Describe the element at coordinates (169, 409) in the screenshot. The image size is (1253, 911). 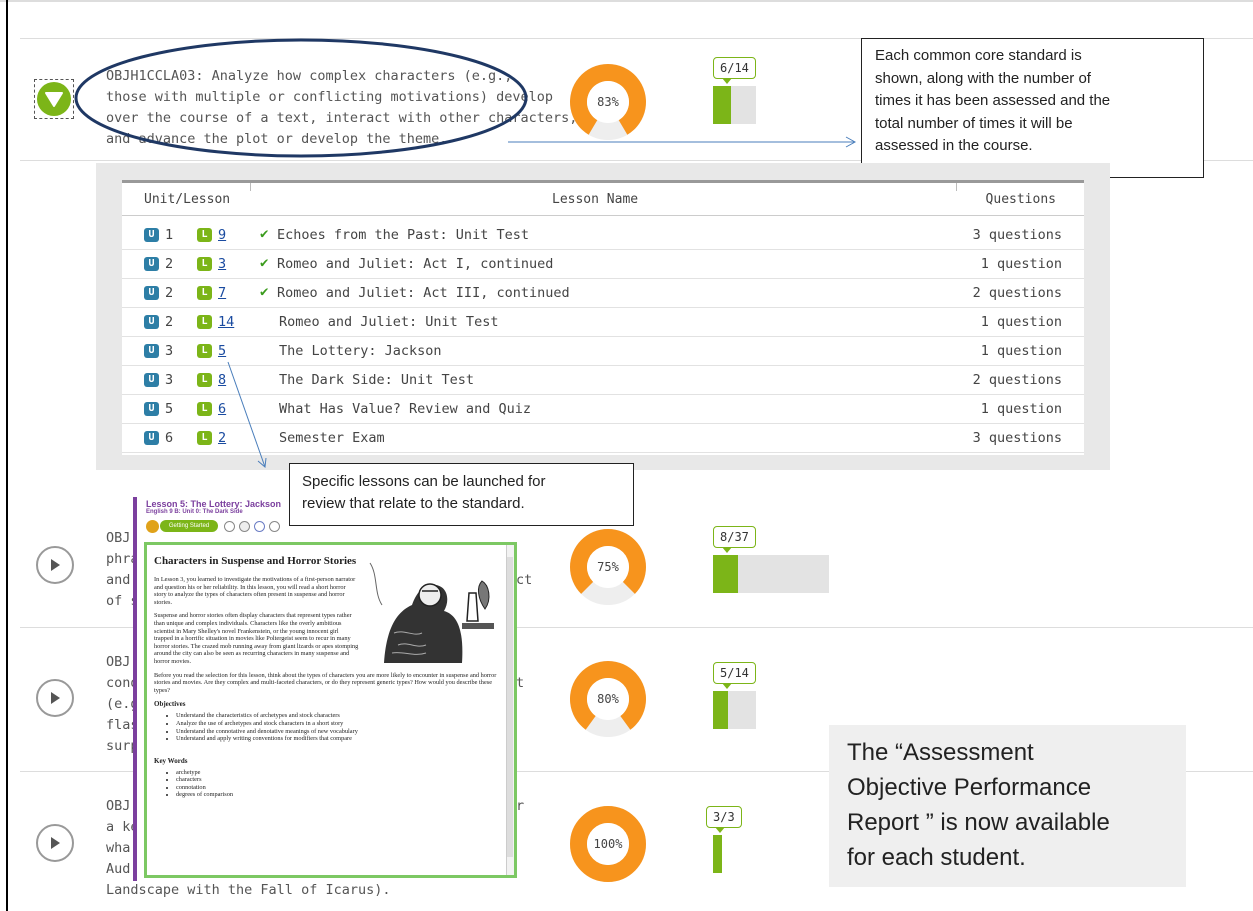
I see `unit-number: 5` at that location.